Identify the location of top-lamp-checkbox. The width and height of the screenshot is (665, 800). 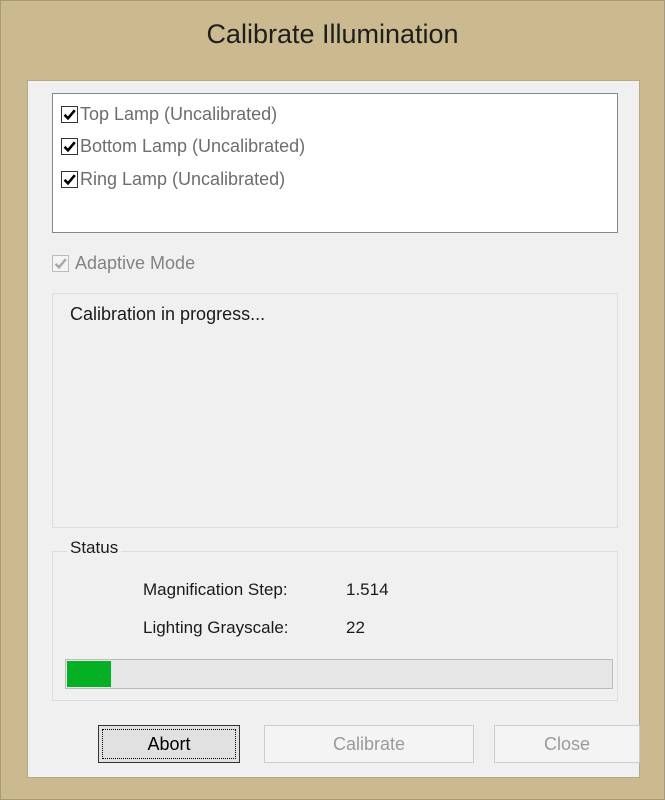
(69, 114).